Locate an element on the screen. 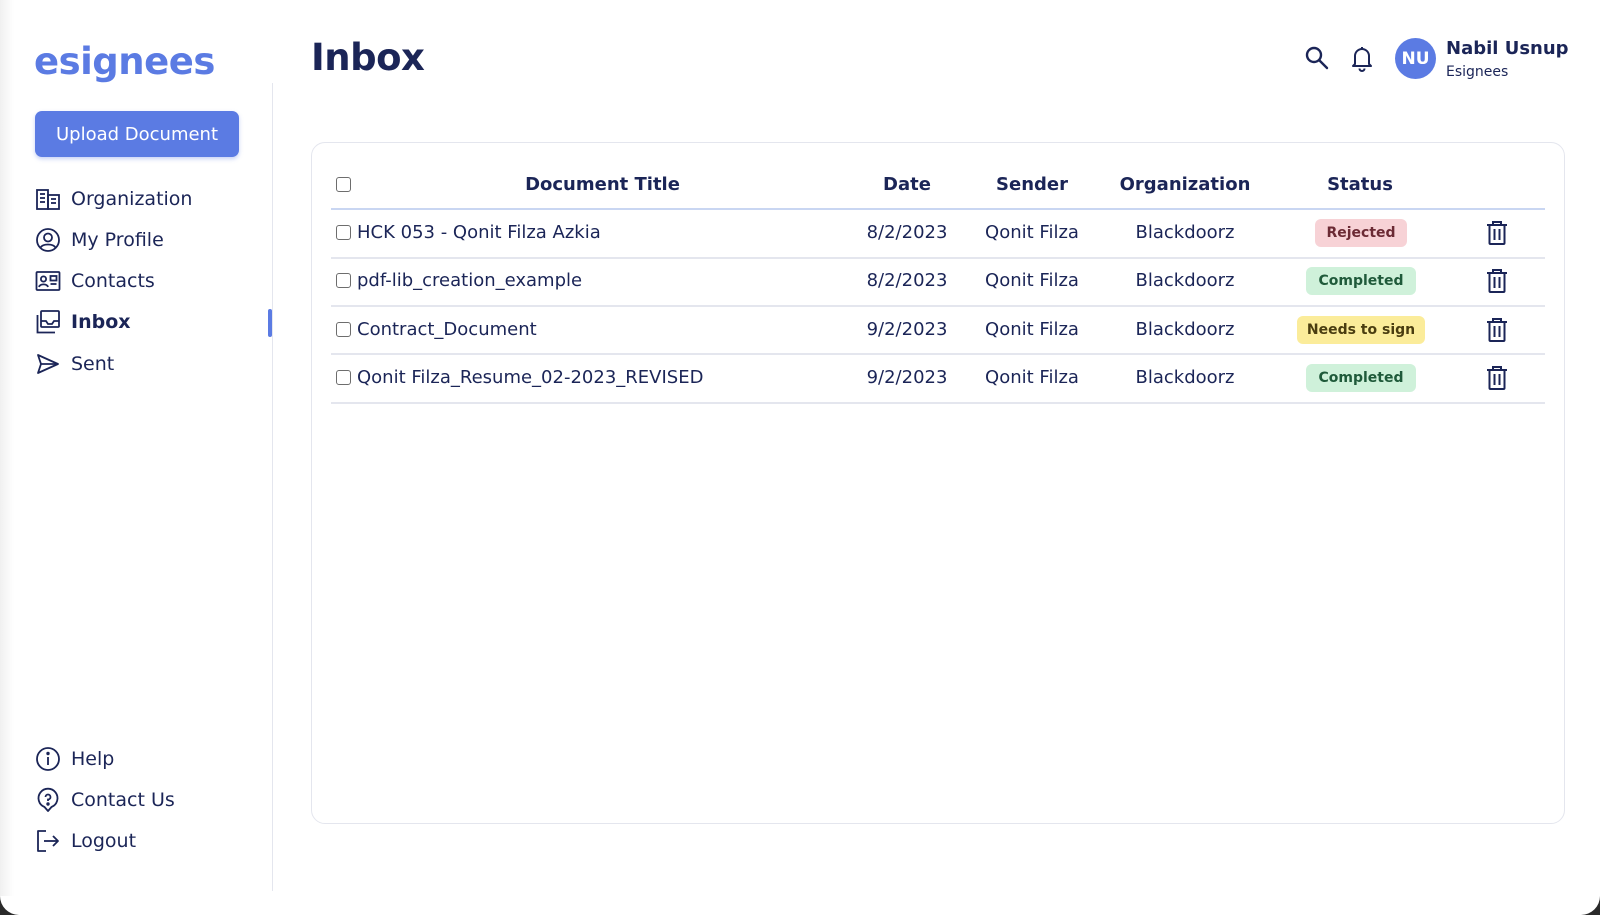  table-header-divider is located at coordinates (938, 209).